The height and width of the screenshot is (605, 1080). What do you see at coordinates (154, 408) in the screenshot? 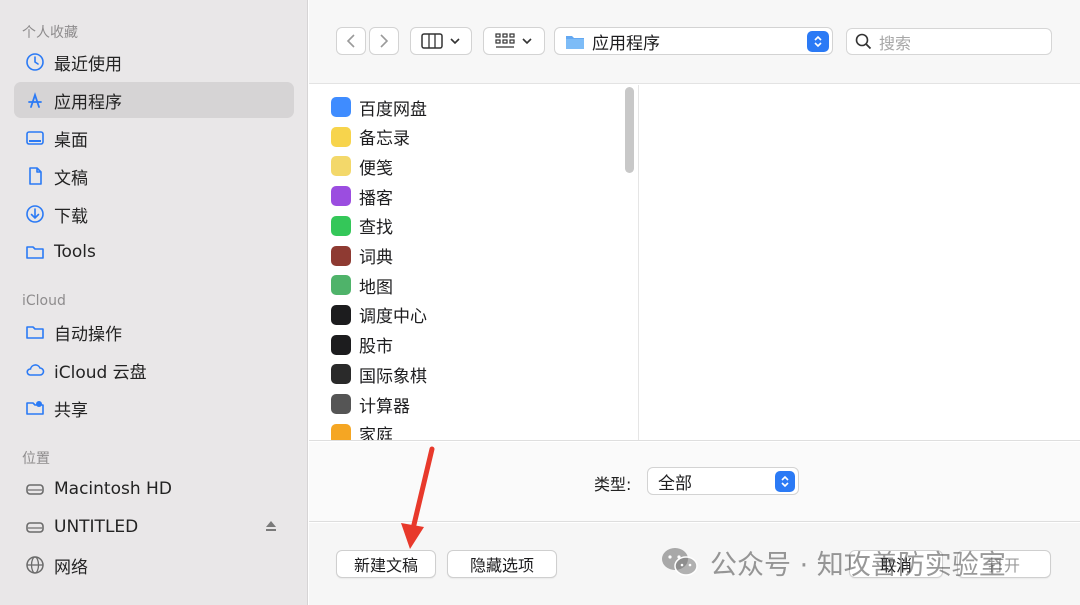
I see `sidebar-item-shared: 共享` at bounding box center [154, 408].